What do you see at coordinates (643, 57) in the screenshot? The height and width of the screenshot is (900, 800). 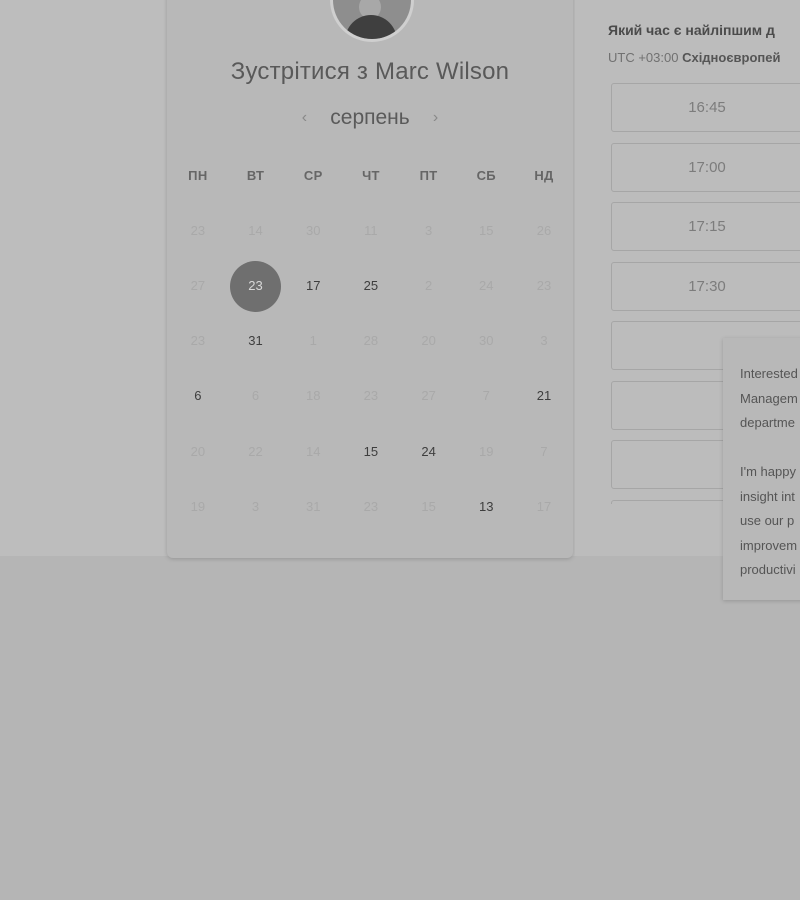 I see `timezone-offset: UTC +03:00` at bounding box center [643, 57].